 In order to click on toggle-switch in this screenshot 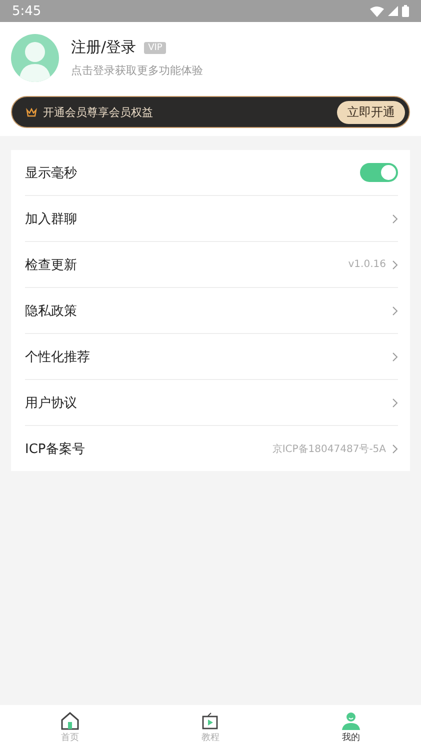, I will do `click(379, 172)`.